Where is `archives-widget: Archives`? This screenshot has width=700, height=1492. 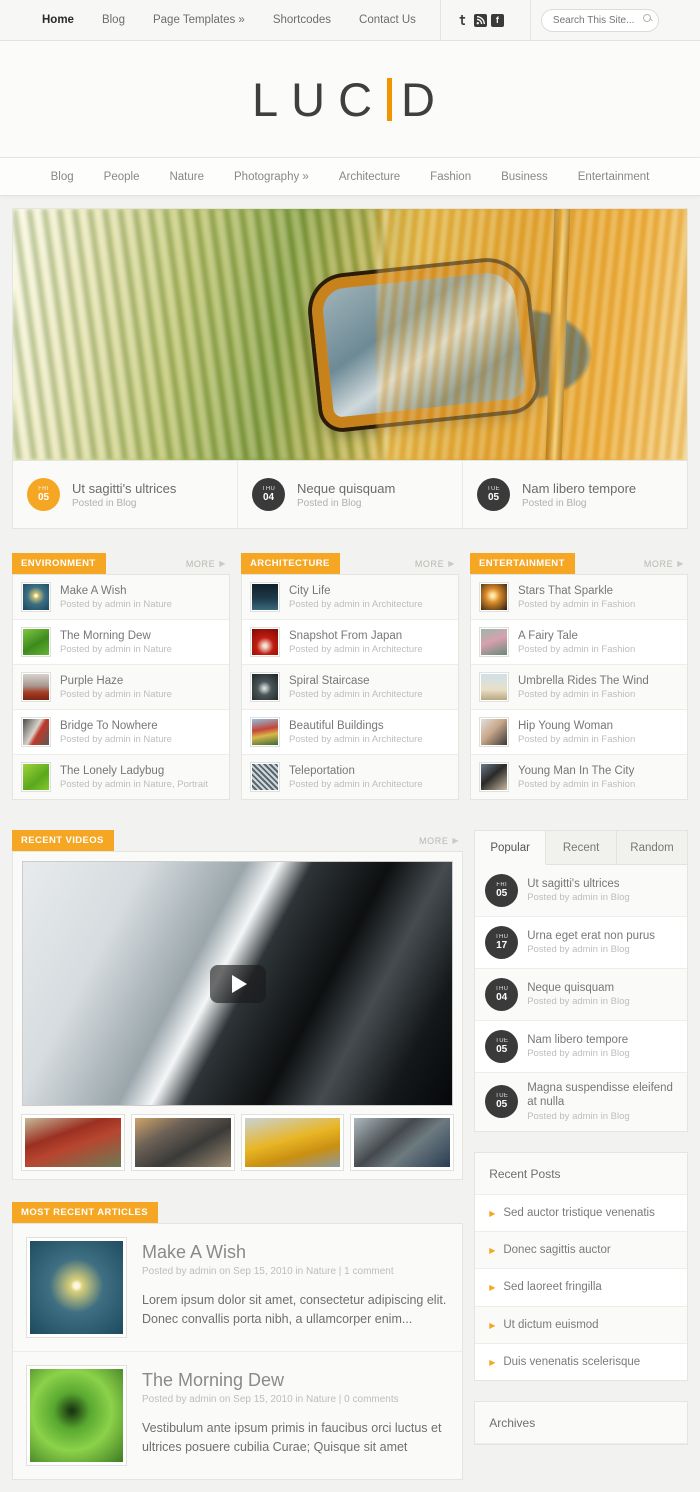
archives-widget: Archives is located at coordinates (581, 1423).